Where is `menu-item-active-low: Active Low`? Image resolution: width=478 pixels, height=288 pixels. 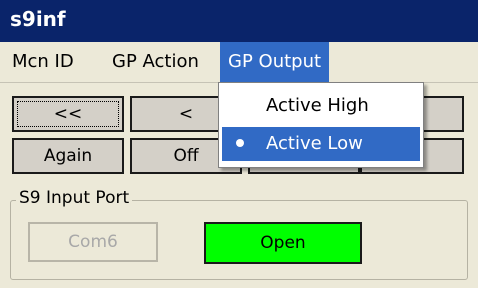 menu-item-active-low: Active Low is located at coordinates (321, 144).